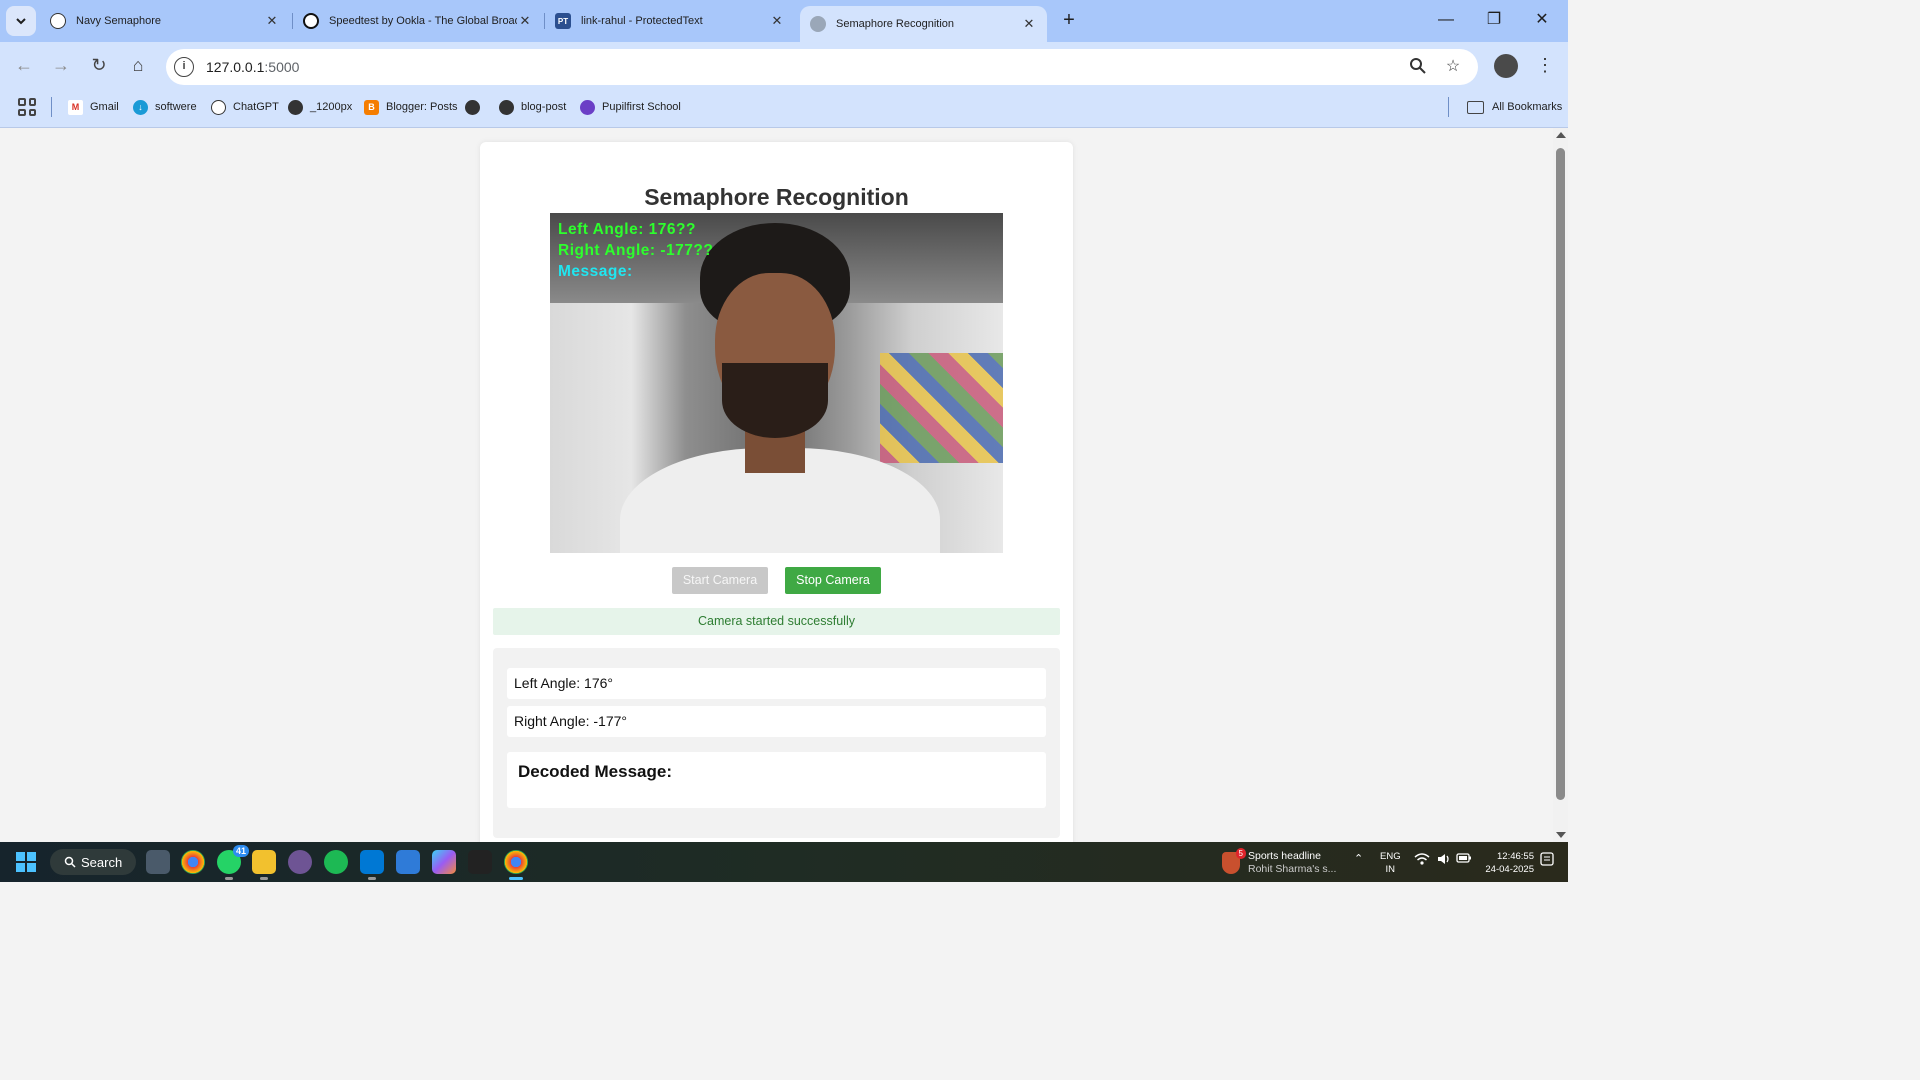  What do you see at coordinates (422, 107) in the screenshot?
I see `bookmark-label: Blogger: Posts` at bounding box center [422, 107].